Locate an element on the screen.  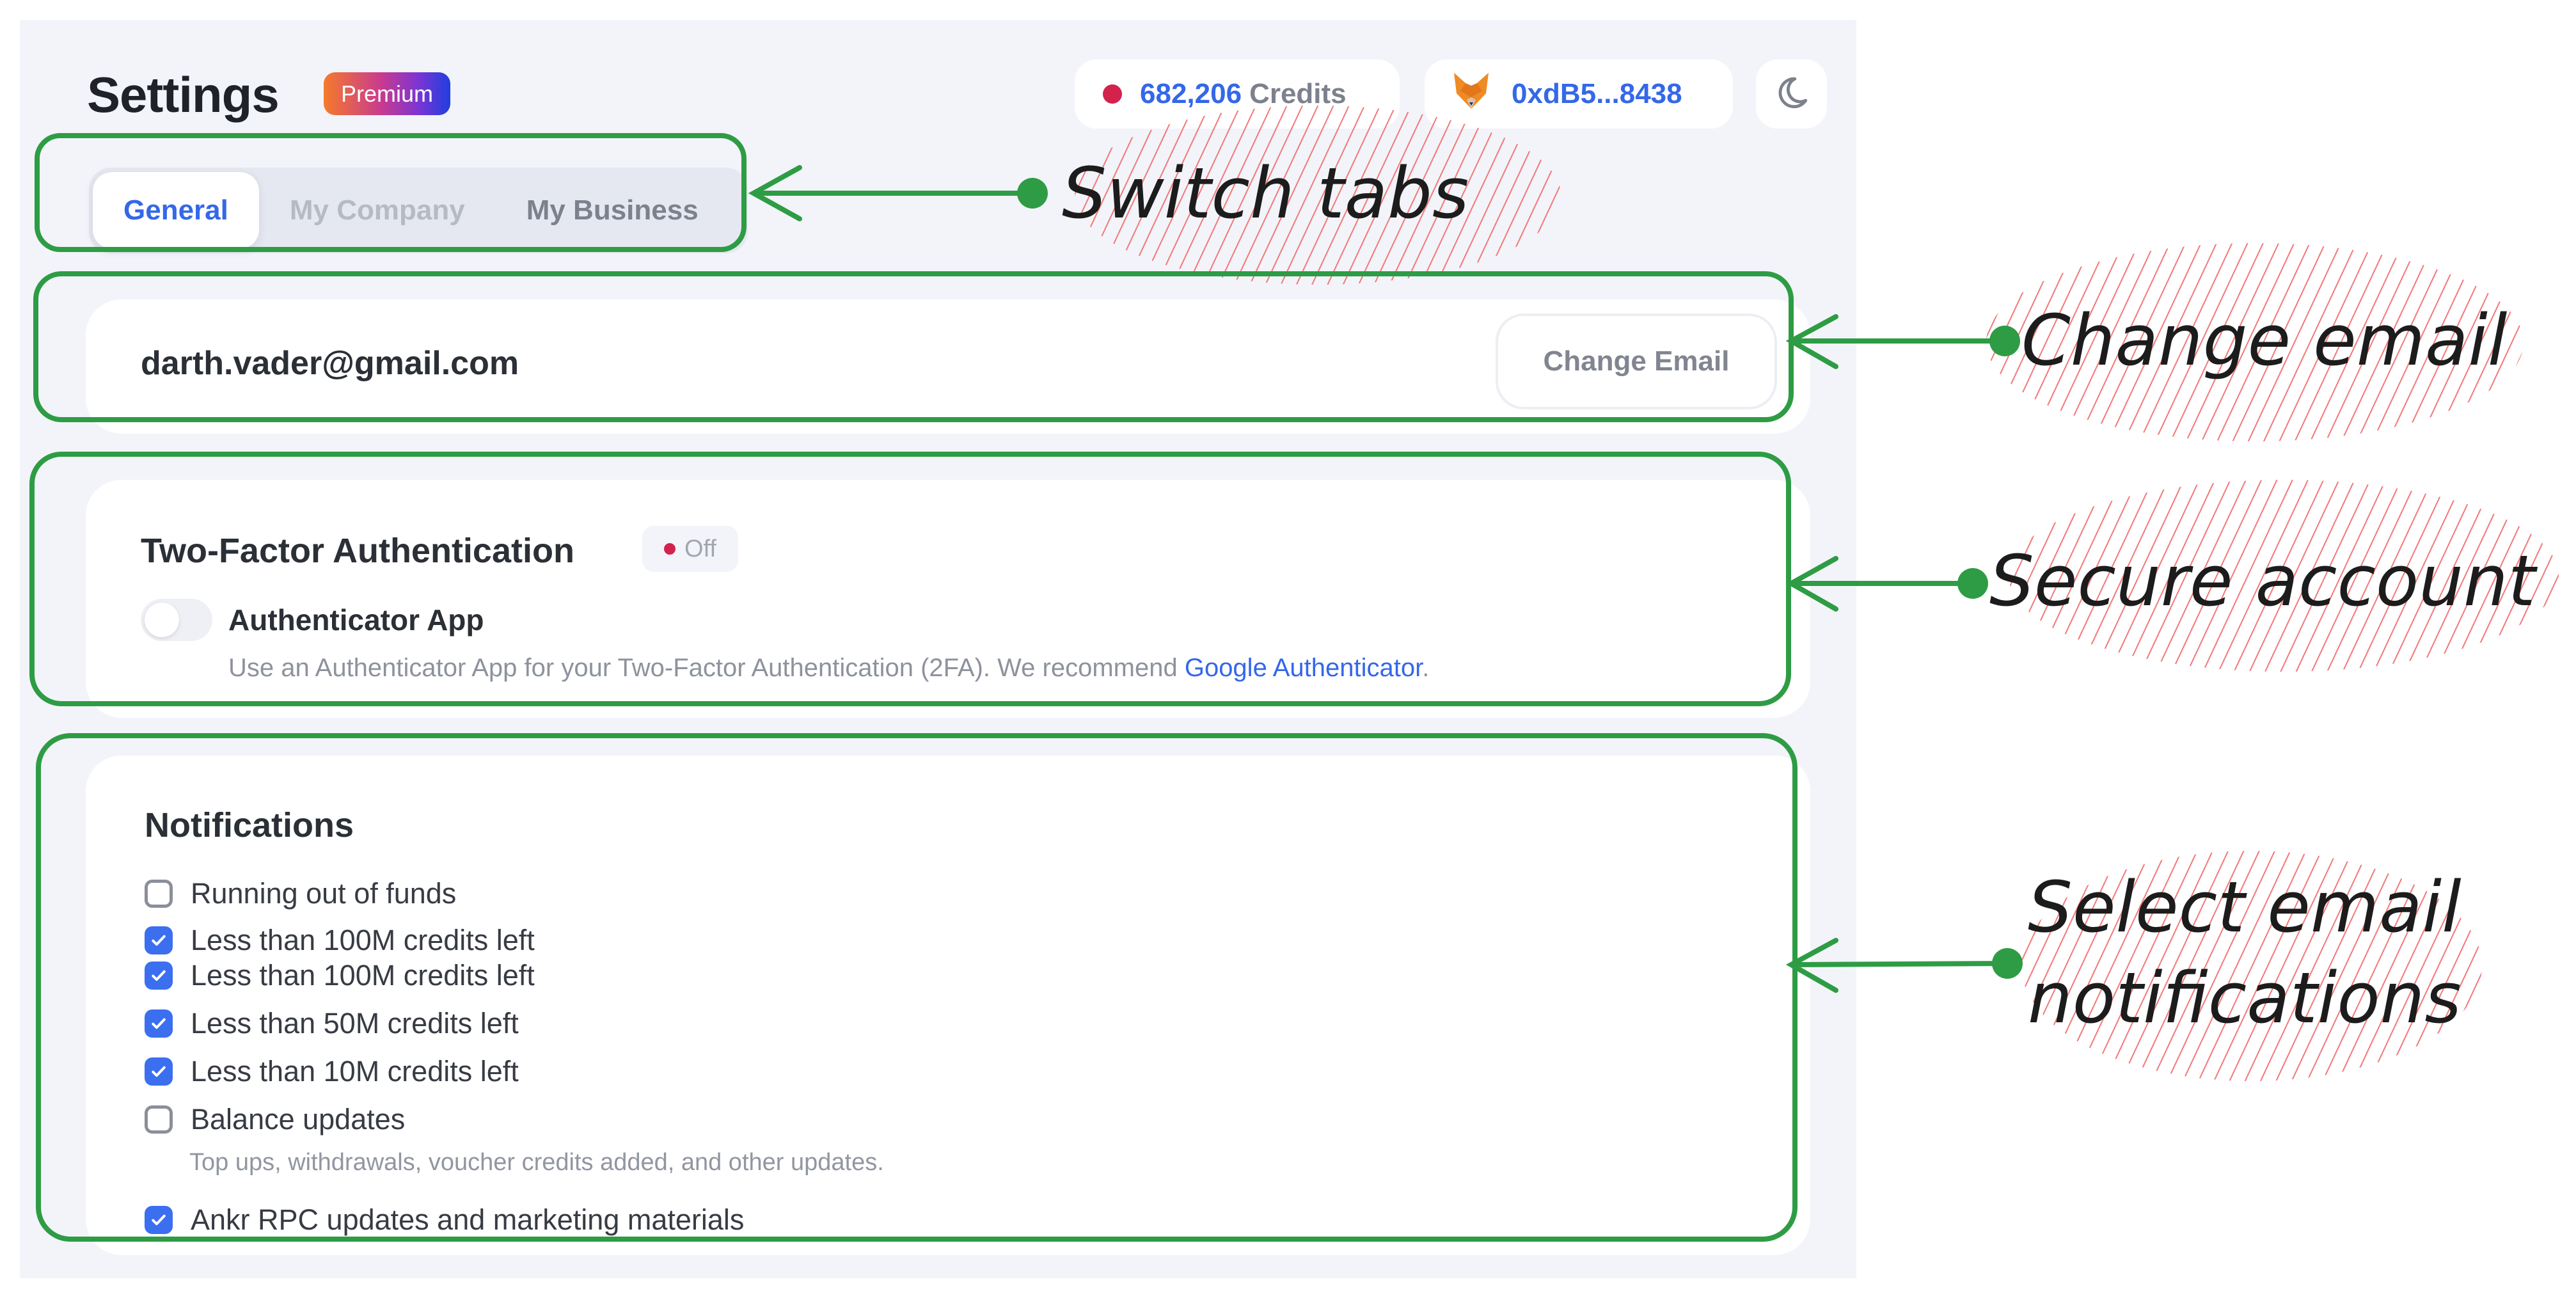
annotation-notifications: notifications is located at coordinates (2244, 998).